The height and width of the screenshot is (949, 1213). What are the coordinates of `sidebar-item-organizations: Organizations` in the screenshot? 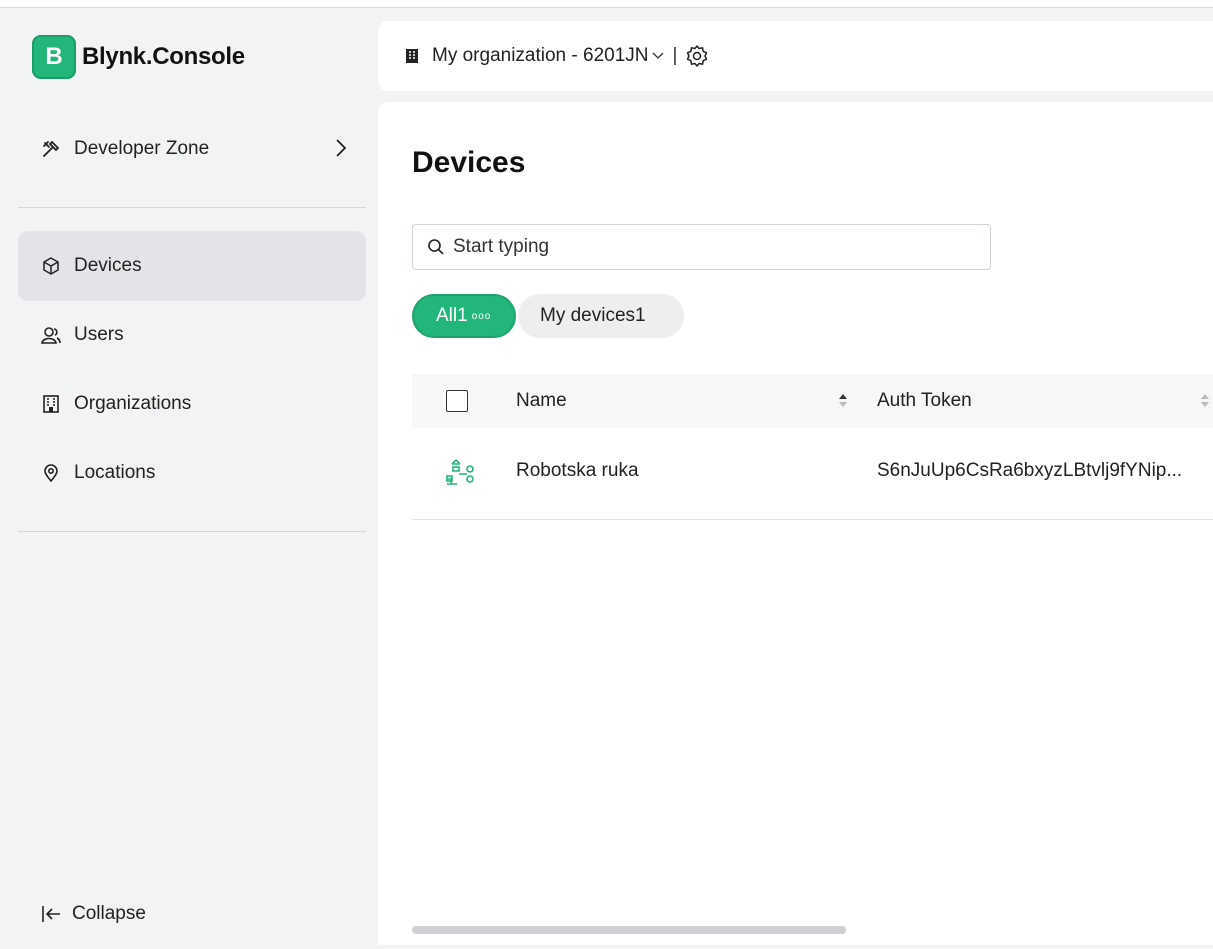 It's located at (192, 404).